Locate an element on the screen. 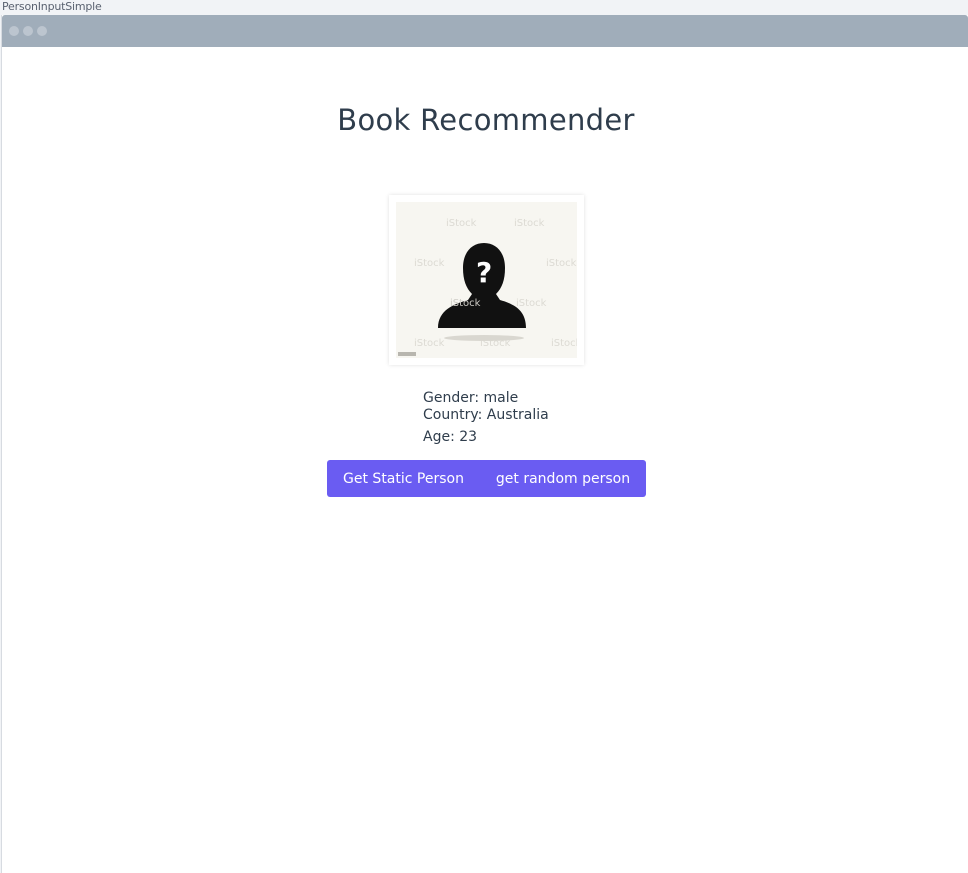  get-static-person-button: Get Static Person is located at coordinates (403, 478).